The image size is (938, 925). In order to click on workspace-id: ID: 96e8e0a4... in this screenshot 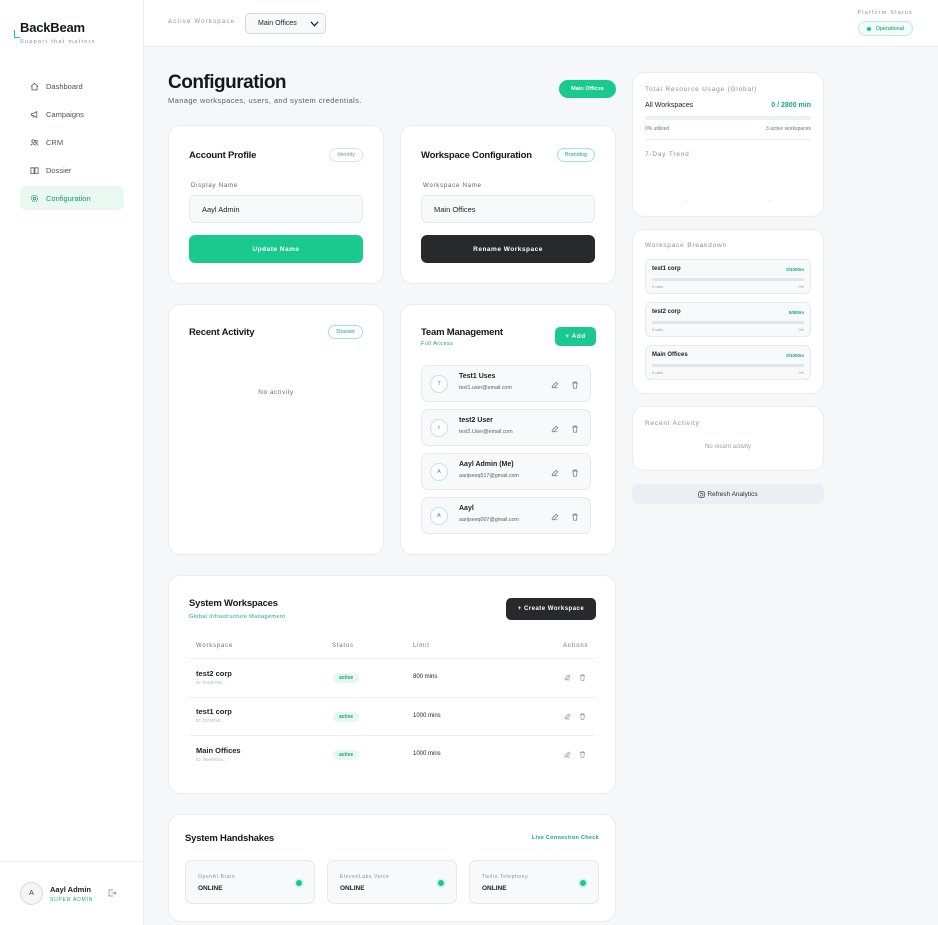, I will do `click(211, 759)`.